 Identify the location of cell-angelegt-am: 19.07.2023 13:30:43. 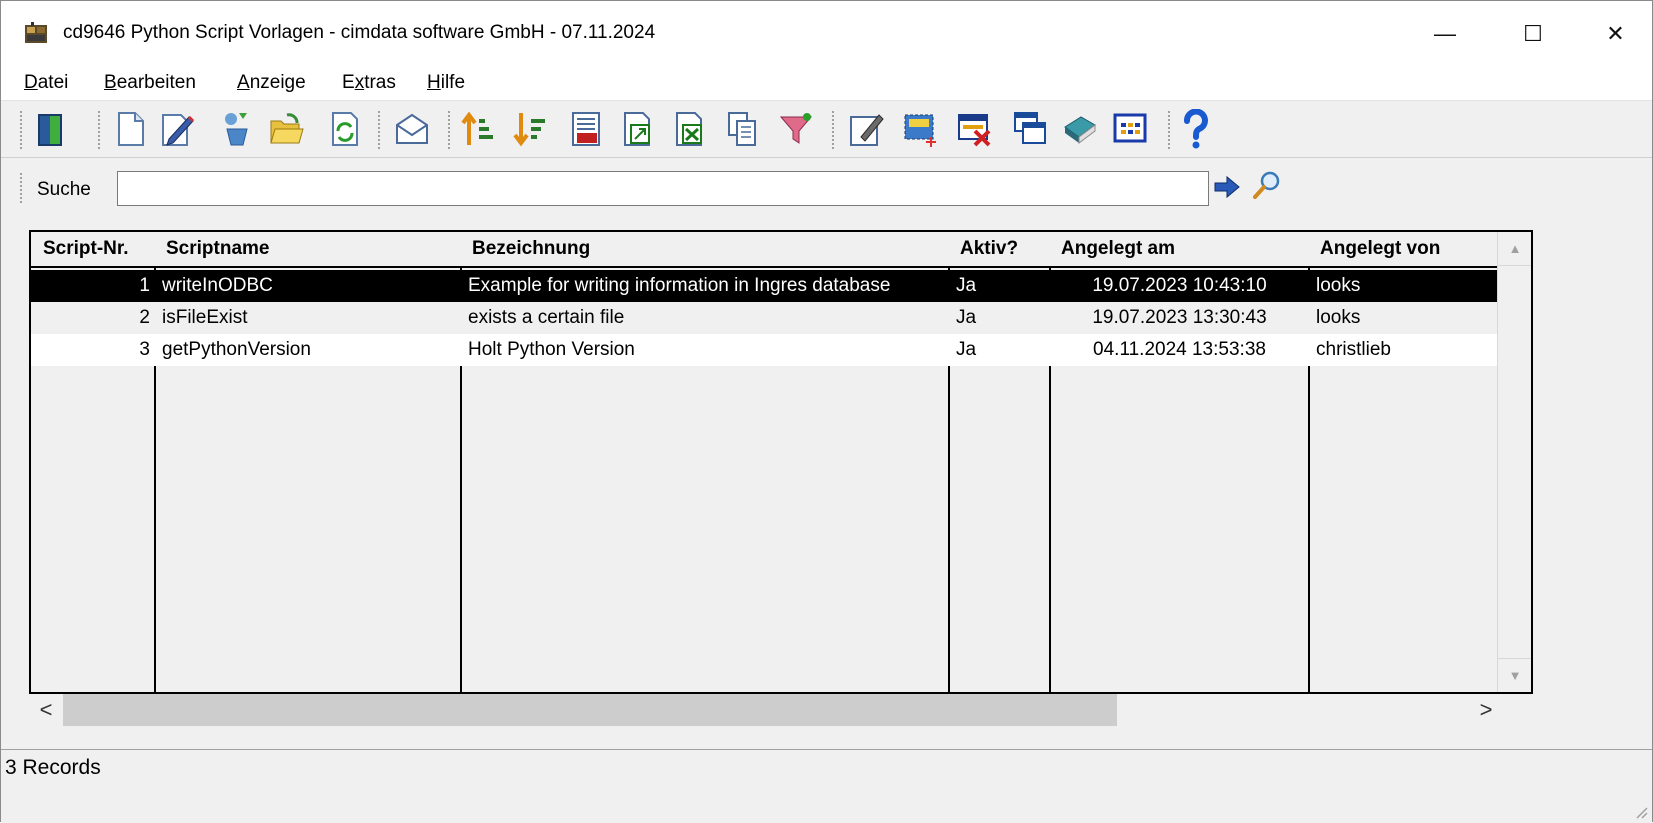
(1179, 317).